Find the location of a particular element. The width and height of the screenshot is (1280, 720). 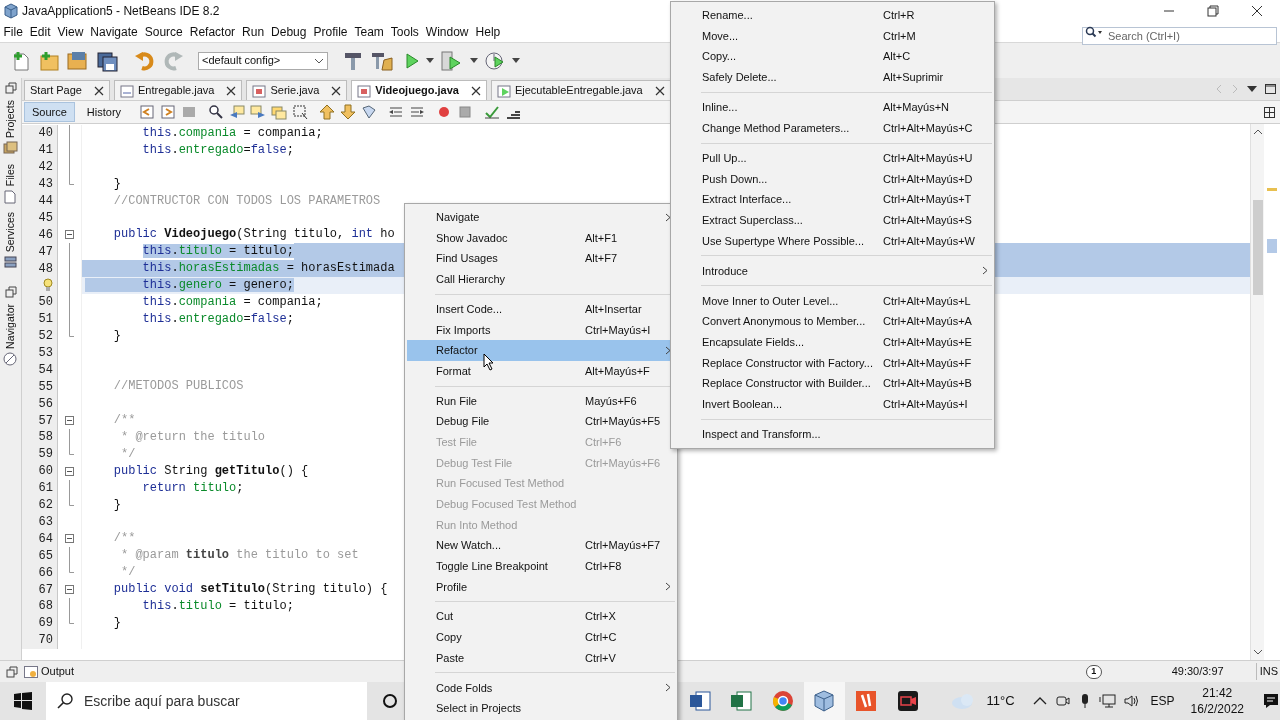

menu-item: Help is located at coordinates (488, 32).